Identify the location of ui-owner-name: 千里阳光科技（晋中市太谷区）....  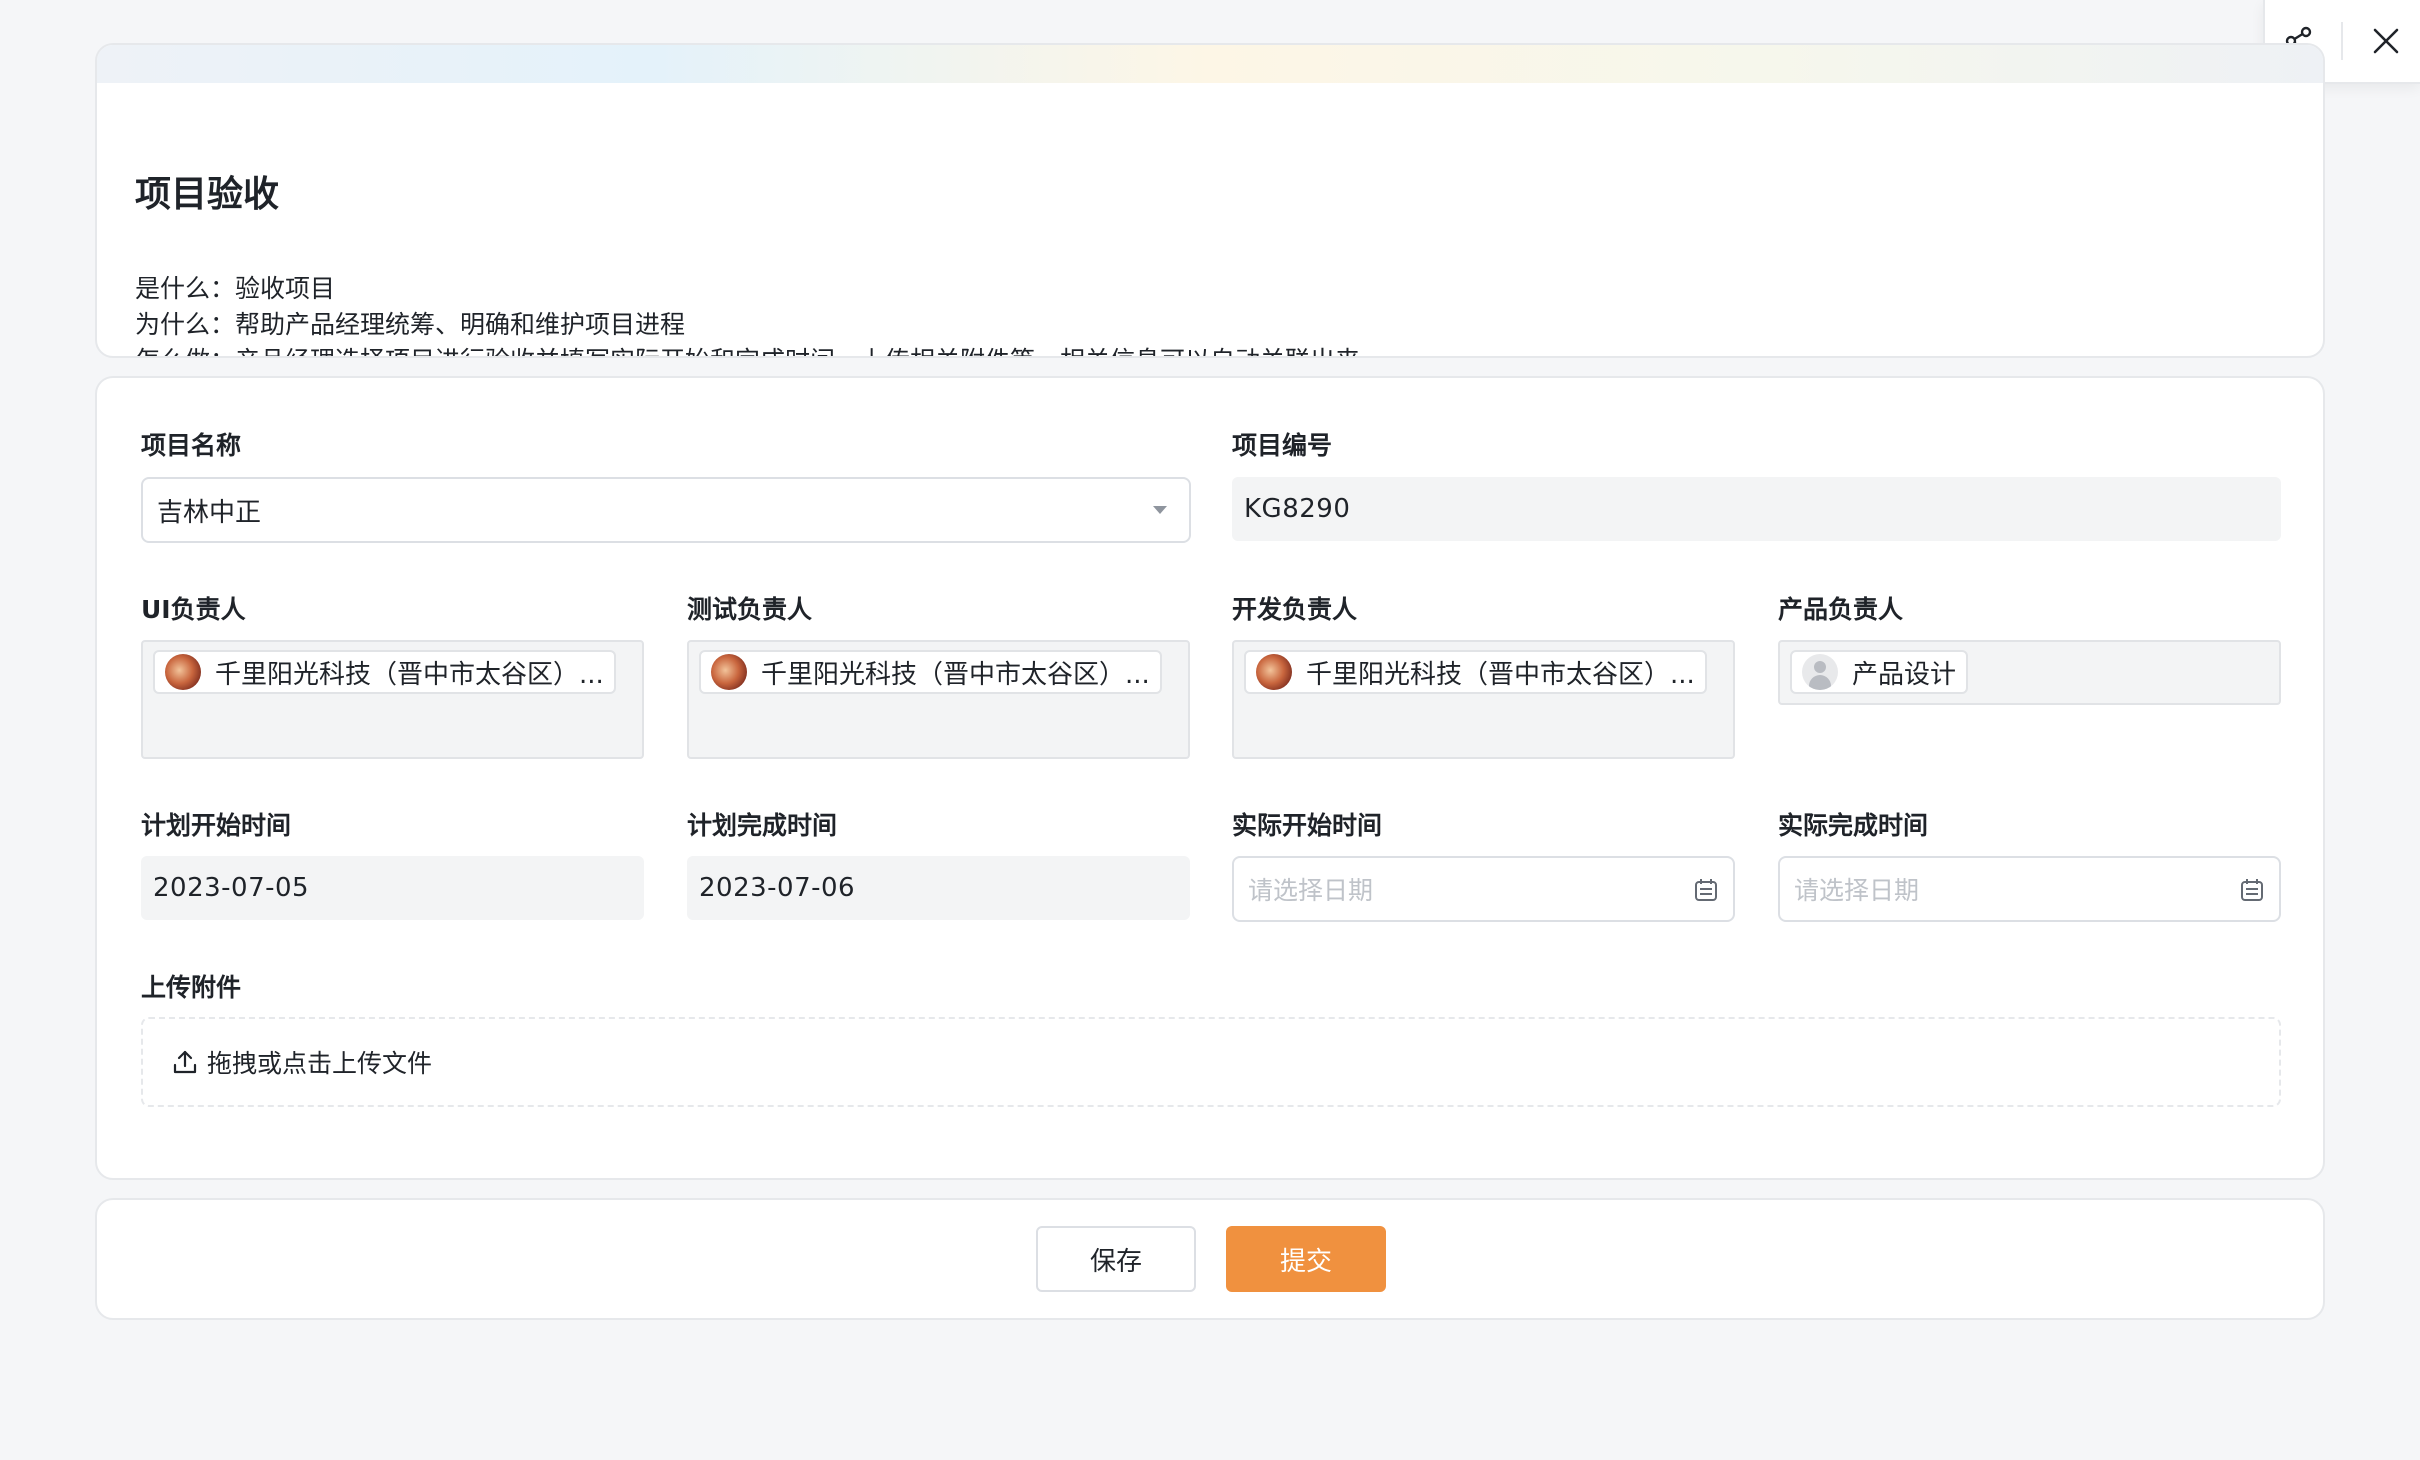
(409, 674).